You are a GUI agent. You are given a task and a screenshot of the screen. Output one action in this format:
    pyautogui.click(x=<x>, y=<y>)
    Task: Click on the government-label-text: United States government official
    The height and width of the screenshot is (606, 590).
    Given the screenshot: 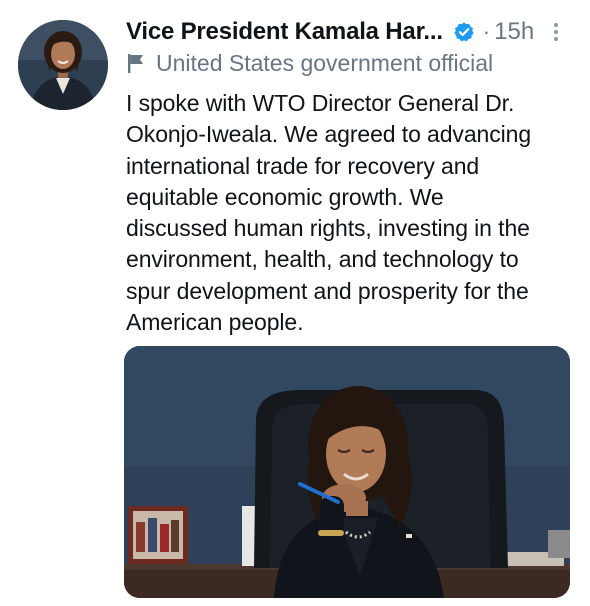 What is the action you would take?
    pyautogui.click(x=325, y=62)
    